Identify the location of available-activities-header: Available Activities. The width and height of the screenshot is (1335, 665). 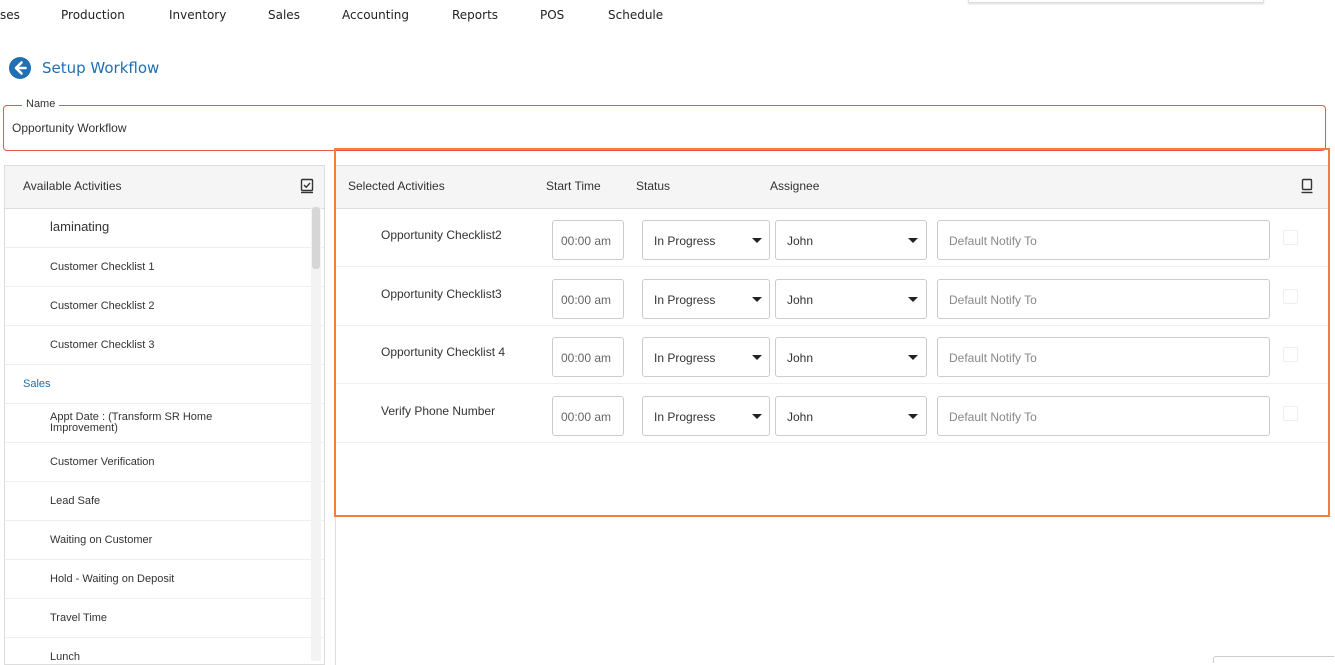
(164, 187).